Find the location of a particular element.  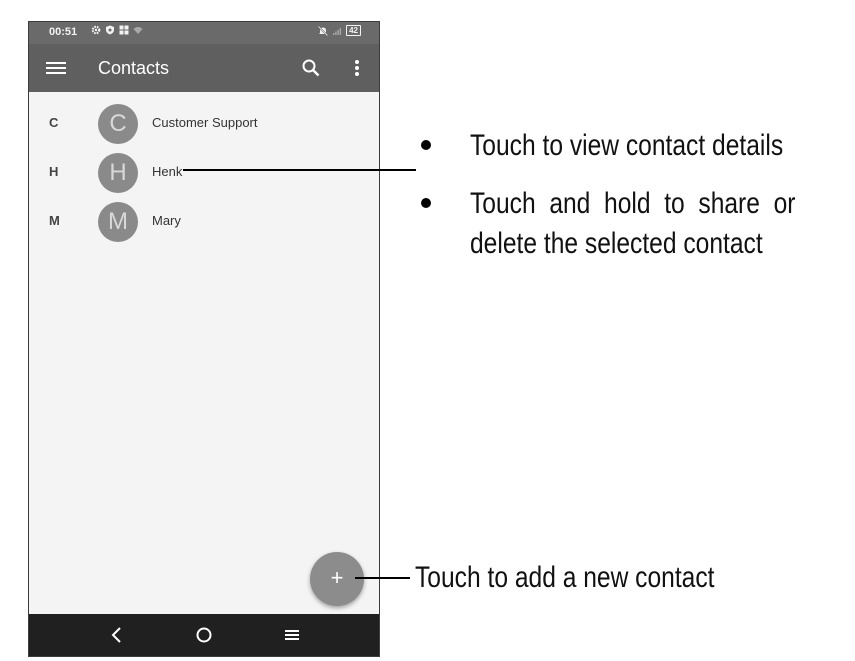

navigation-bar is located at coordinates (204, 635).